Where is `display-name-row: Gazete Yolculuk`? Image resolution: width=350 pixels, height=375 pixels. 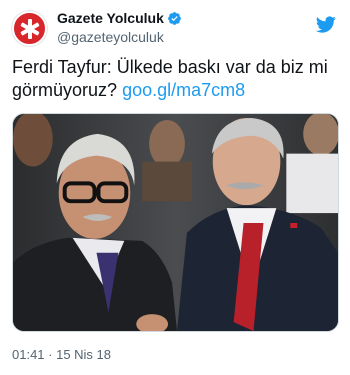 display-name-row: Gazete Yolculuk is located at coordinates (119, 18).